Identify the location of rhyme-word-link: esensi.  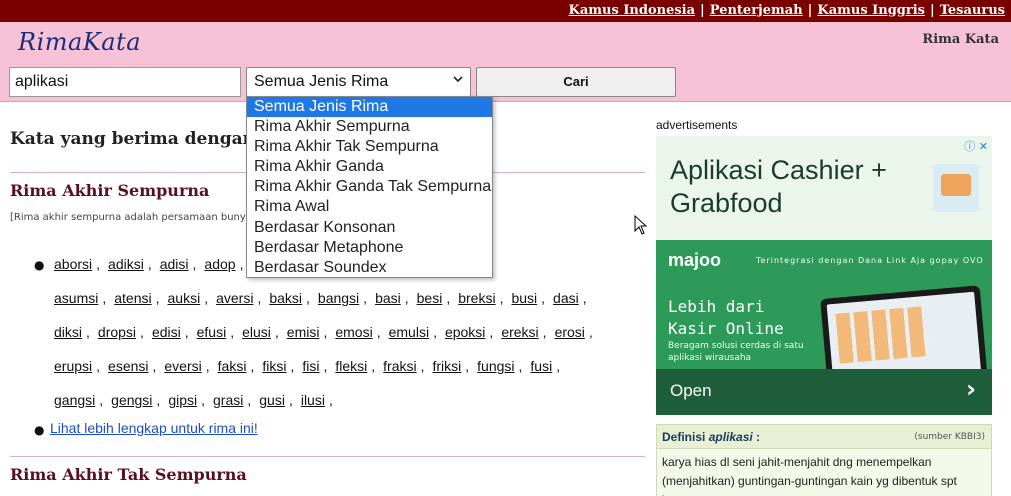
(128, 366).